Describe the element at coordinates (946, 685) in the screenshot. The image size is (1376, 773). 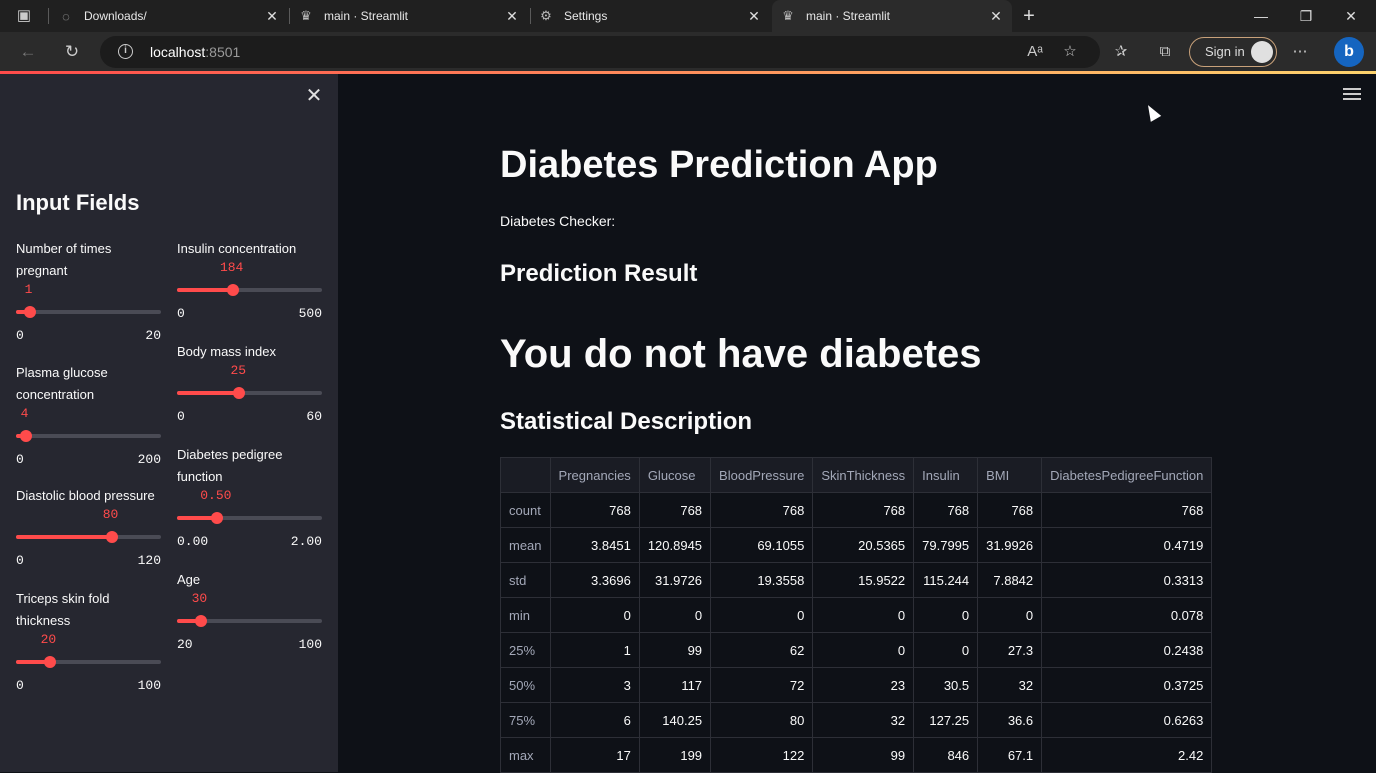
I see `table-cell: 30.5` at that location.